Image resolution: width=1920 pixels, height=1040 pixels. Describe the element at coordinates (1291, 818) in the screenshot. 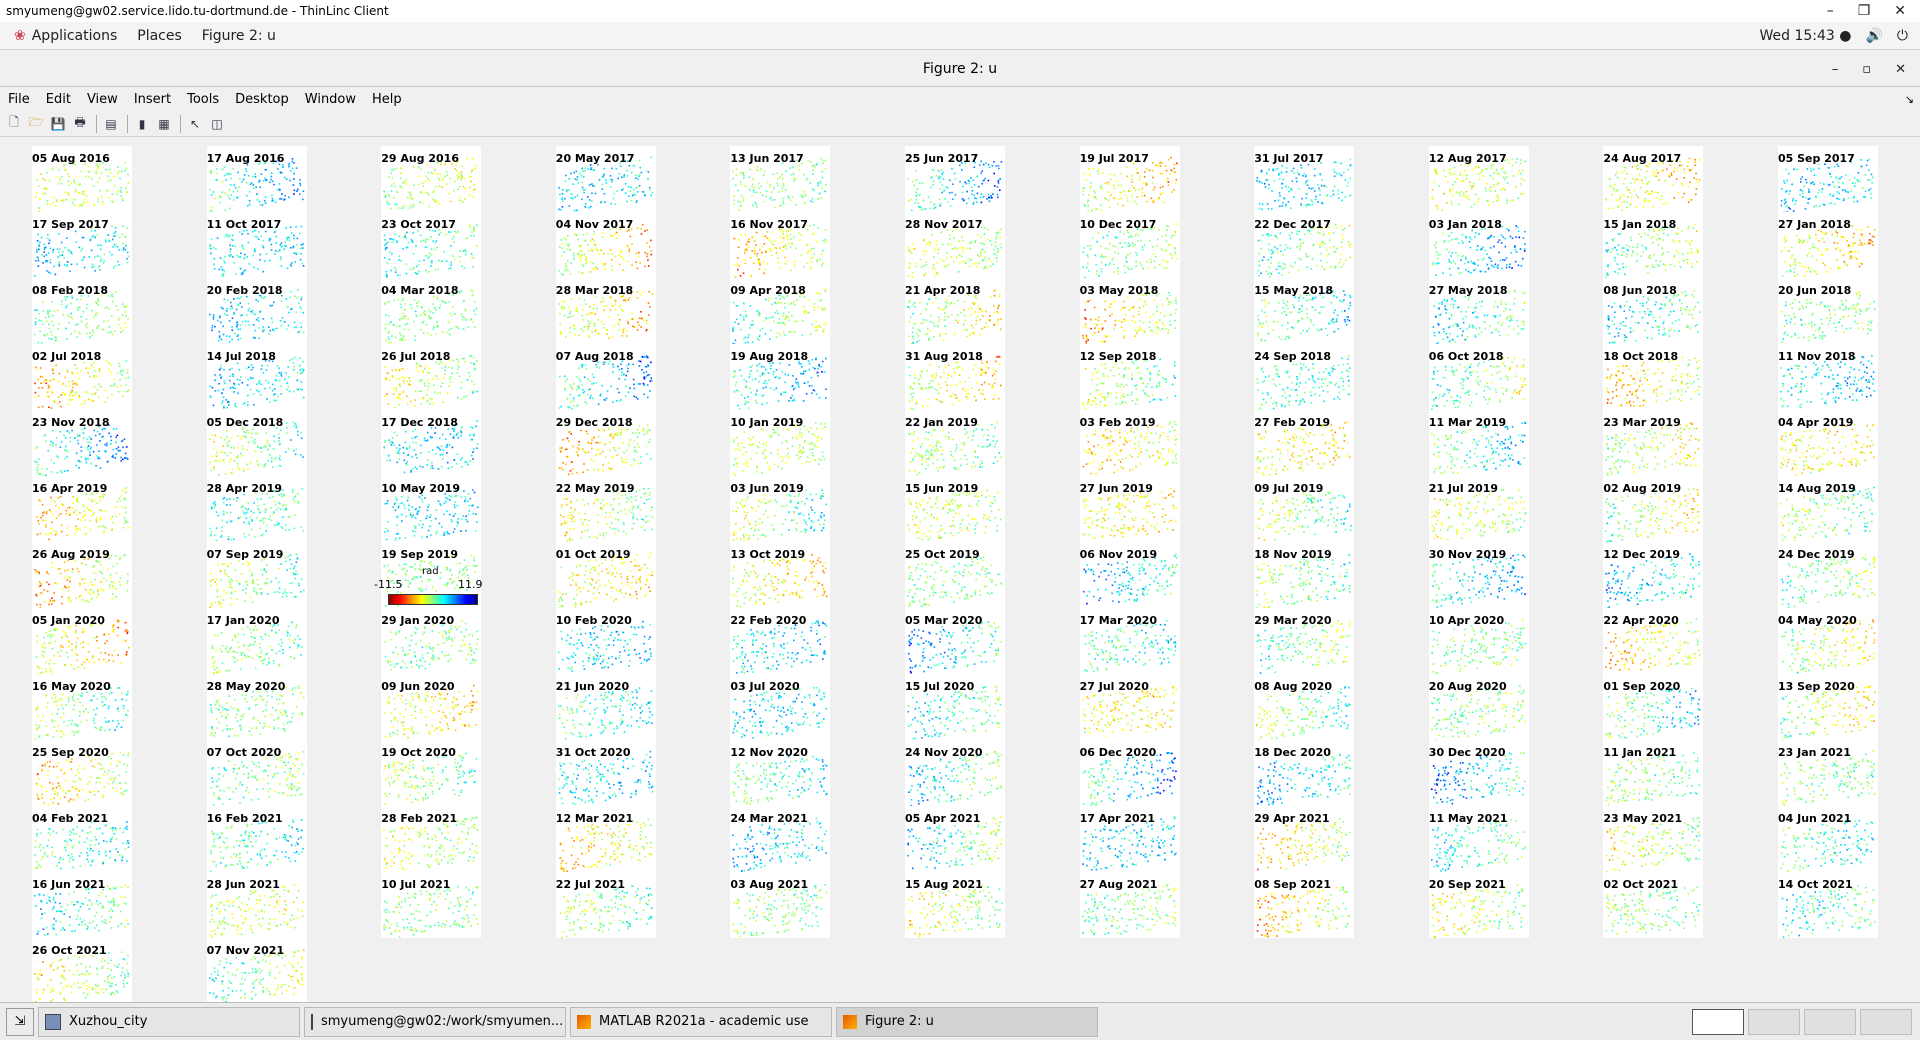

I see `tile-date-label: 29 Apr 2021` at that location.